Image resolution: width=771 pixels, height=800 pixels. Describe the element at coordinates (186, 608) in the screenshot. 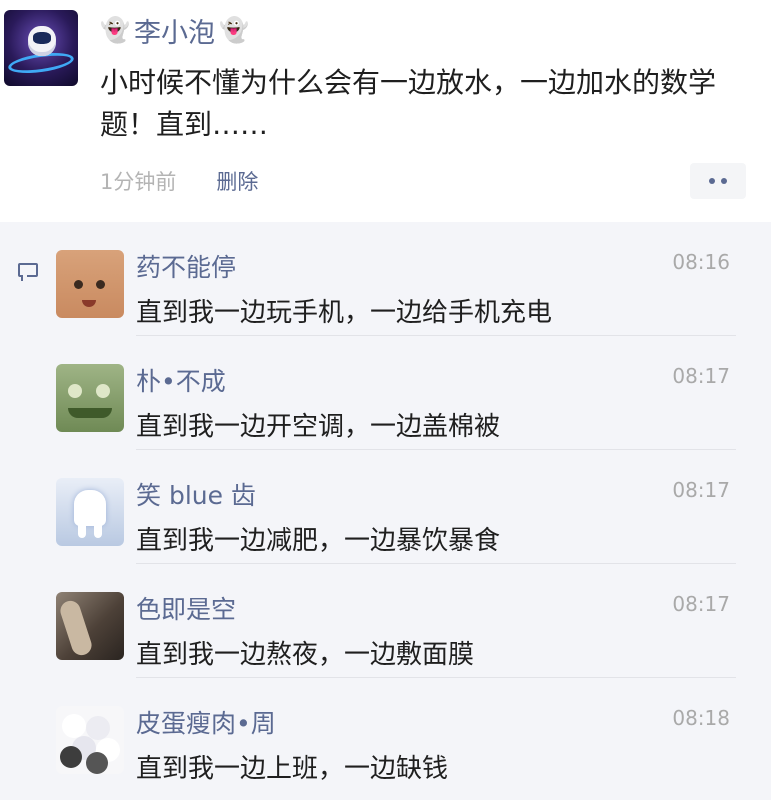

I see `commenter-name: 色即是空` at that location.